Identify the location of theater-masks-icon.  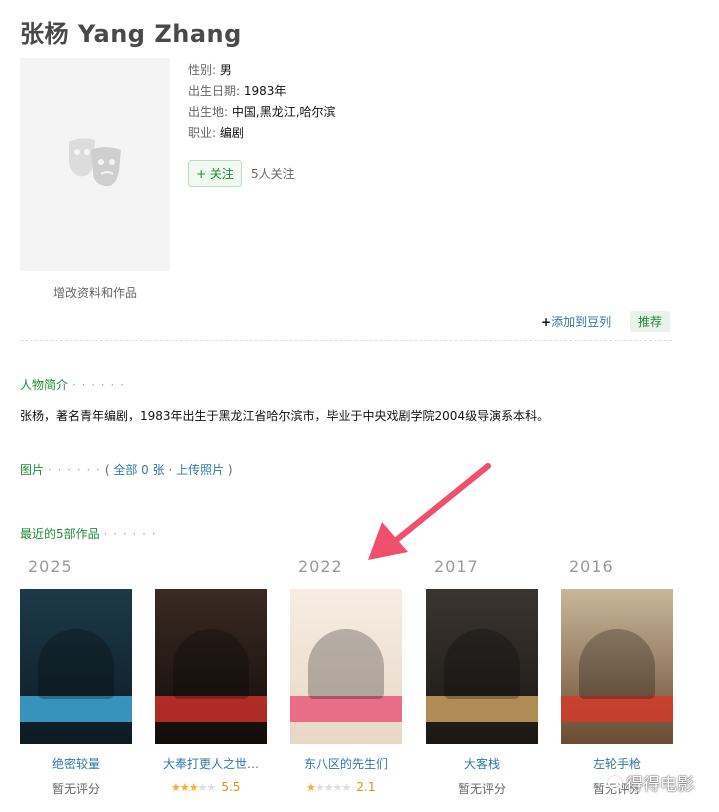
(95, 162).